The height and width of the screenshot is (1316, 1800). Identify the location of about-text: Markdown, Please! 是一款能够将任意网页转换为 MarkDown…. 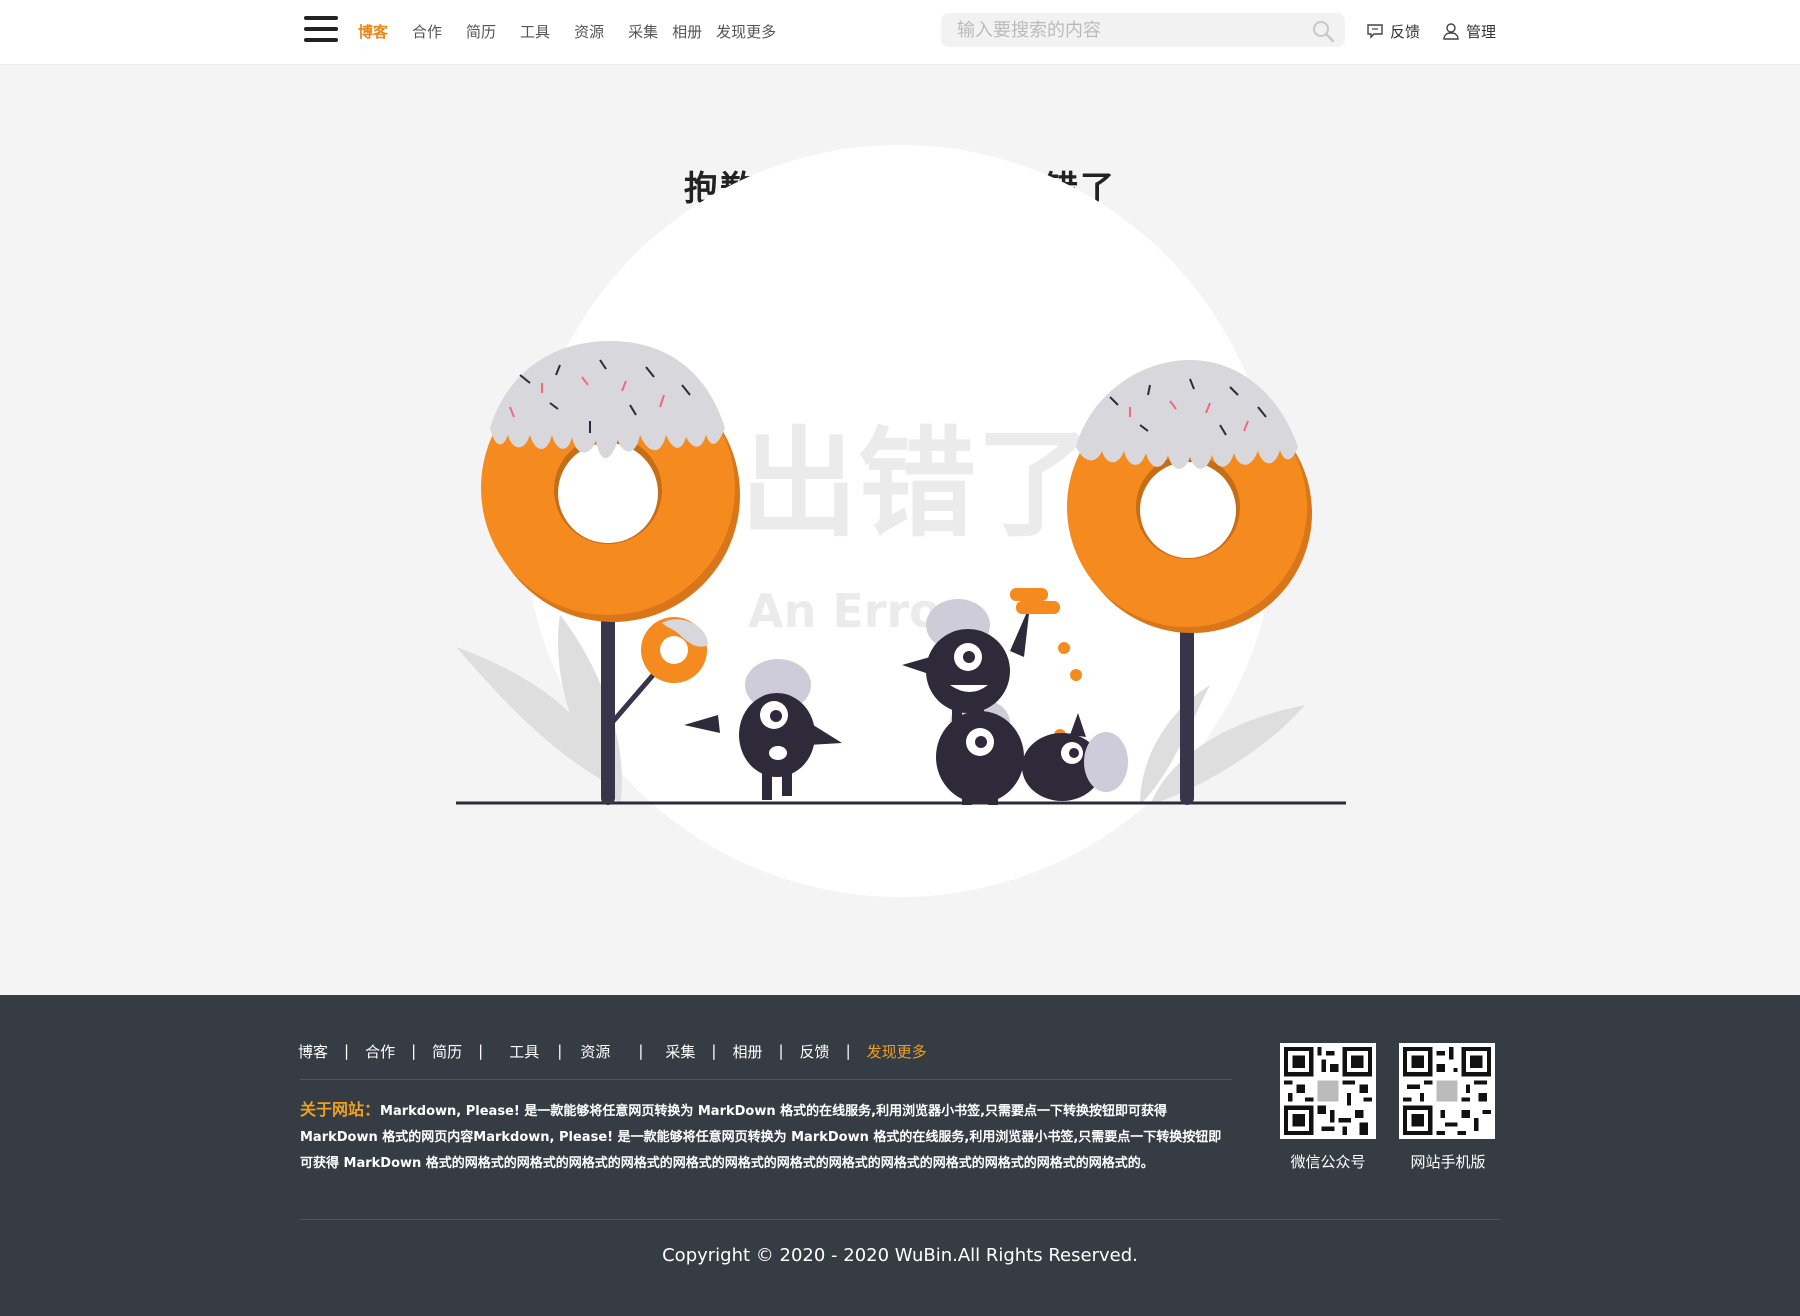
(761, 1137).